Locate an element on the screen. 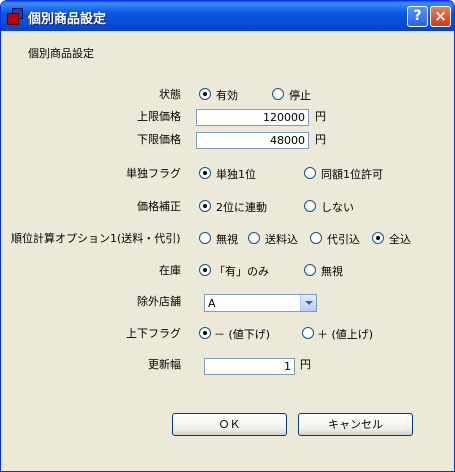 The width and height of the screenshot is (455, 472). stock-label: 在庫 is located at coordinates (170, 270).